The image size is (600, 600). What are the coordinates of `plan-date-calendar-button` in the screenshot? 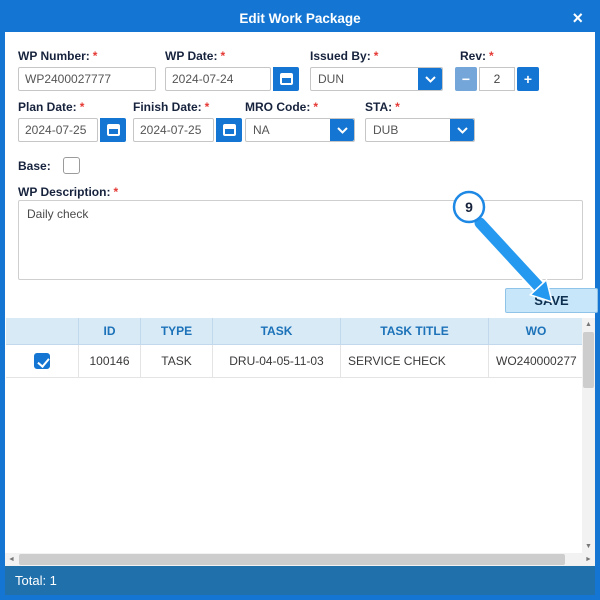 It's located at (113, 130).